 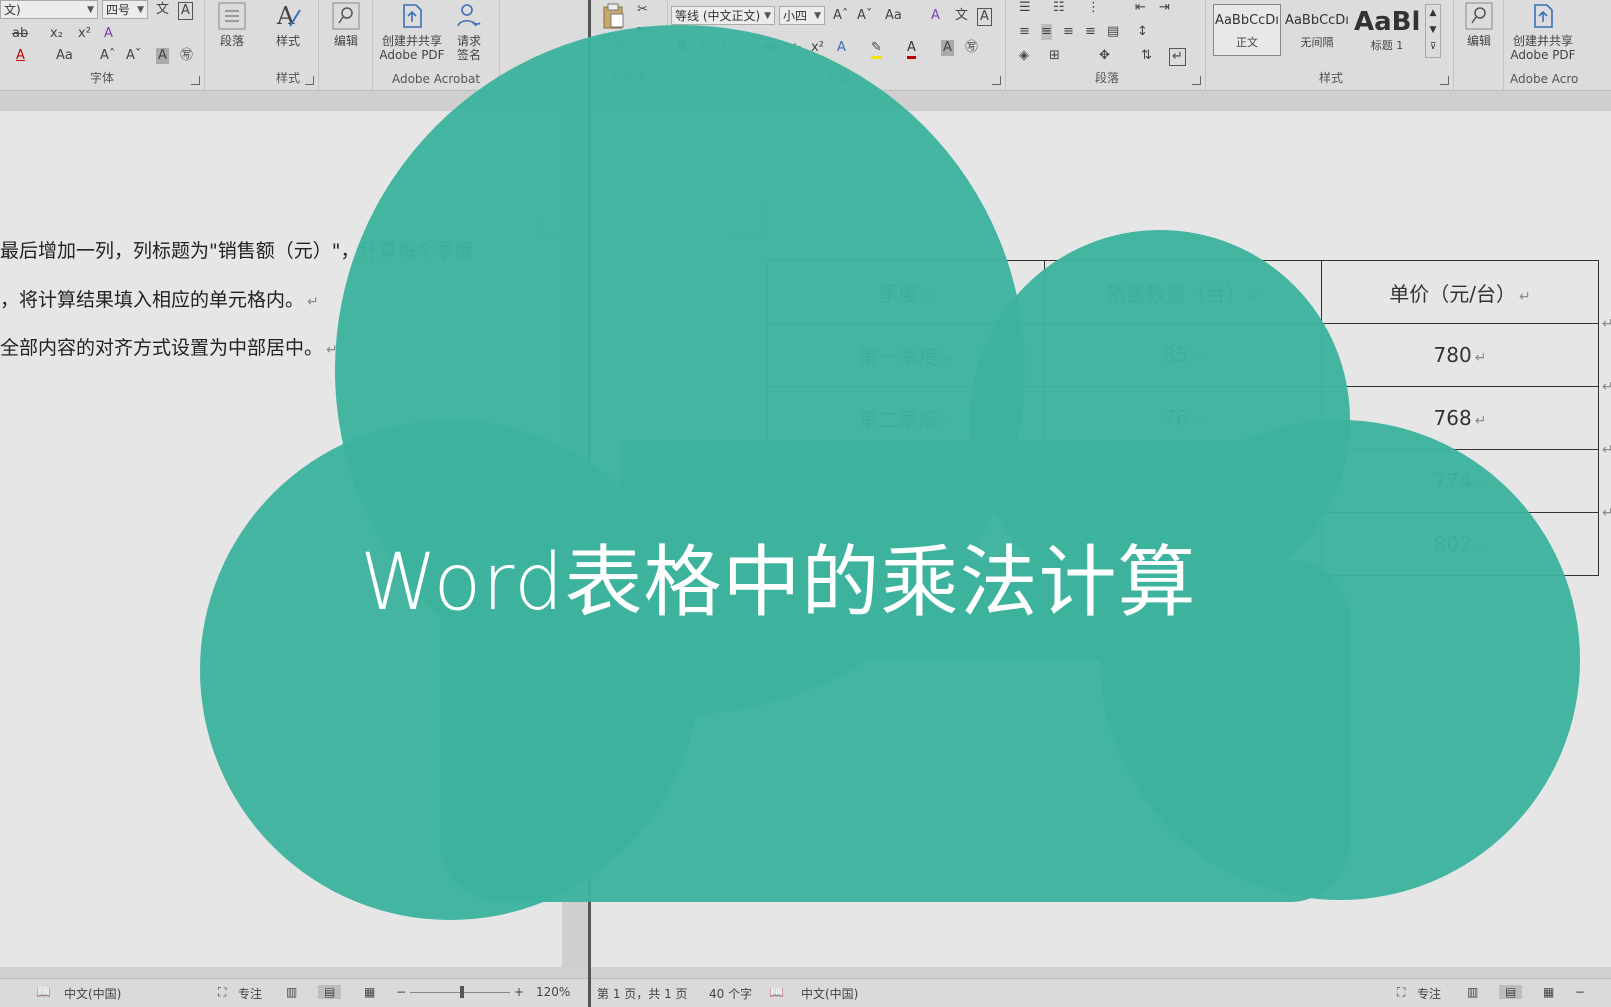 What do you see at coordinates (906, 355) in the screenshot?
I see `table-cell: 第一季度 ↵` at bounding box center [906, 355].